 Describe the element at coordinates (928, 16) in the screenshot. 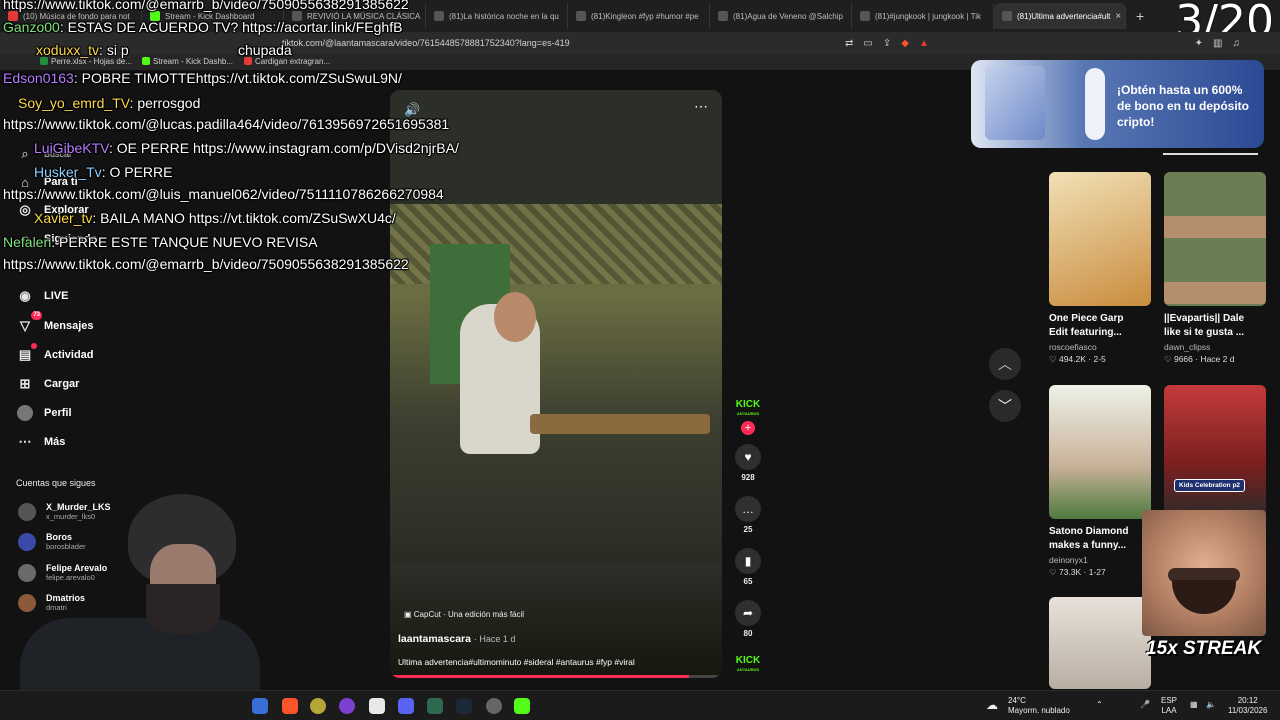

I see `tab-label: (81)#jungkook | jungkook | Tik` at that location.